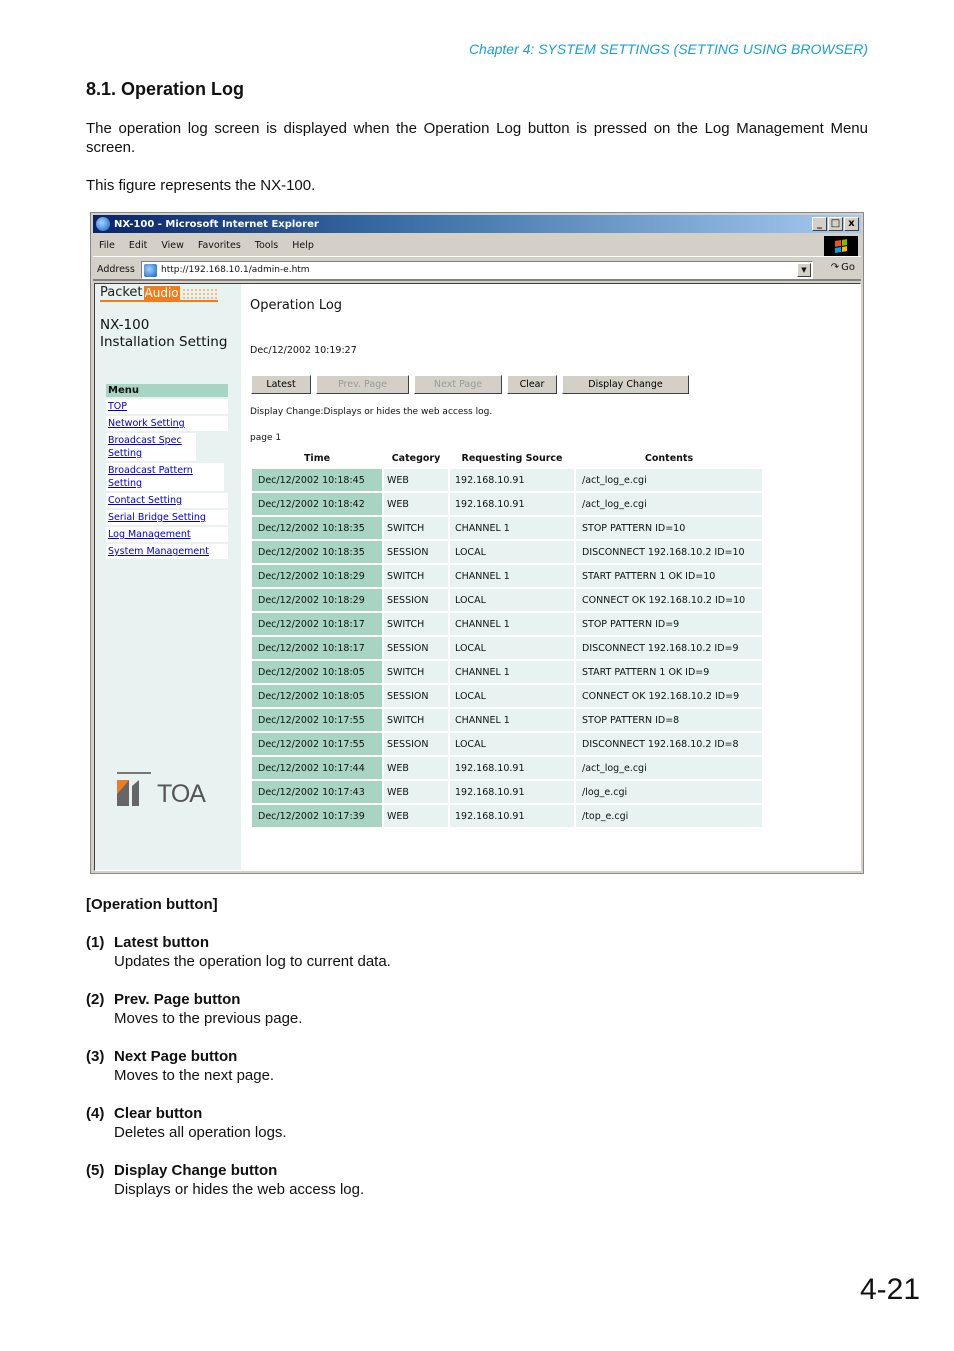  What do you see at coordinates (95, 1056) in the screenshot?
I see `operation-number: (3)` at bounding box center [95, 1056].